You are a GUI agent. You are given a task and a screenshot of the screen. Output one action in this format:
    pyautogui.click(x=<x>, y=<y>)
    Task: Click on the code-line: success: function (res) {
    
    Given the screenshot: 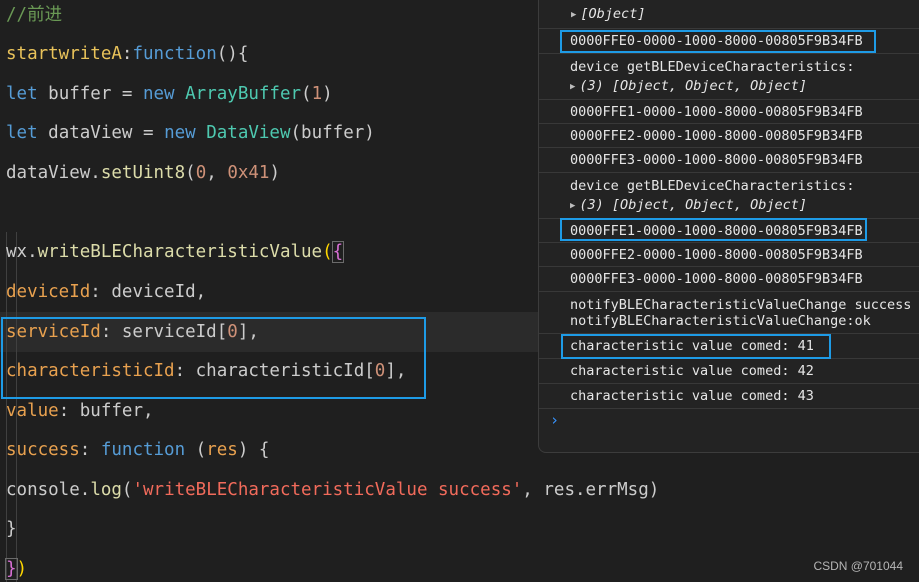 What is the action you would take?
    pyautogui.click(x=137, y=450)
    